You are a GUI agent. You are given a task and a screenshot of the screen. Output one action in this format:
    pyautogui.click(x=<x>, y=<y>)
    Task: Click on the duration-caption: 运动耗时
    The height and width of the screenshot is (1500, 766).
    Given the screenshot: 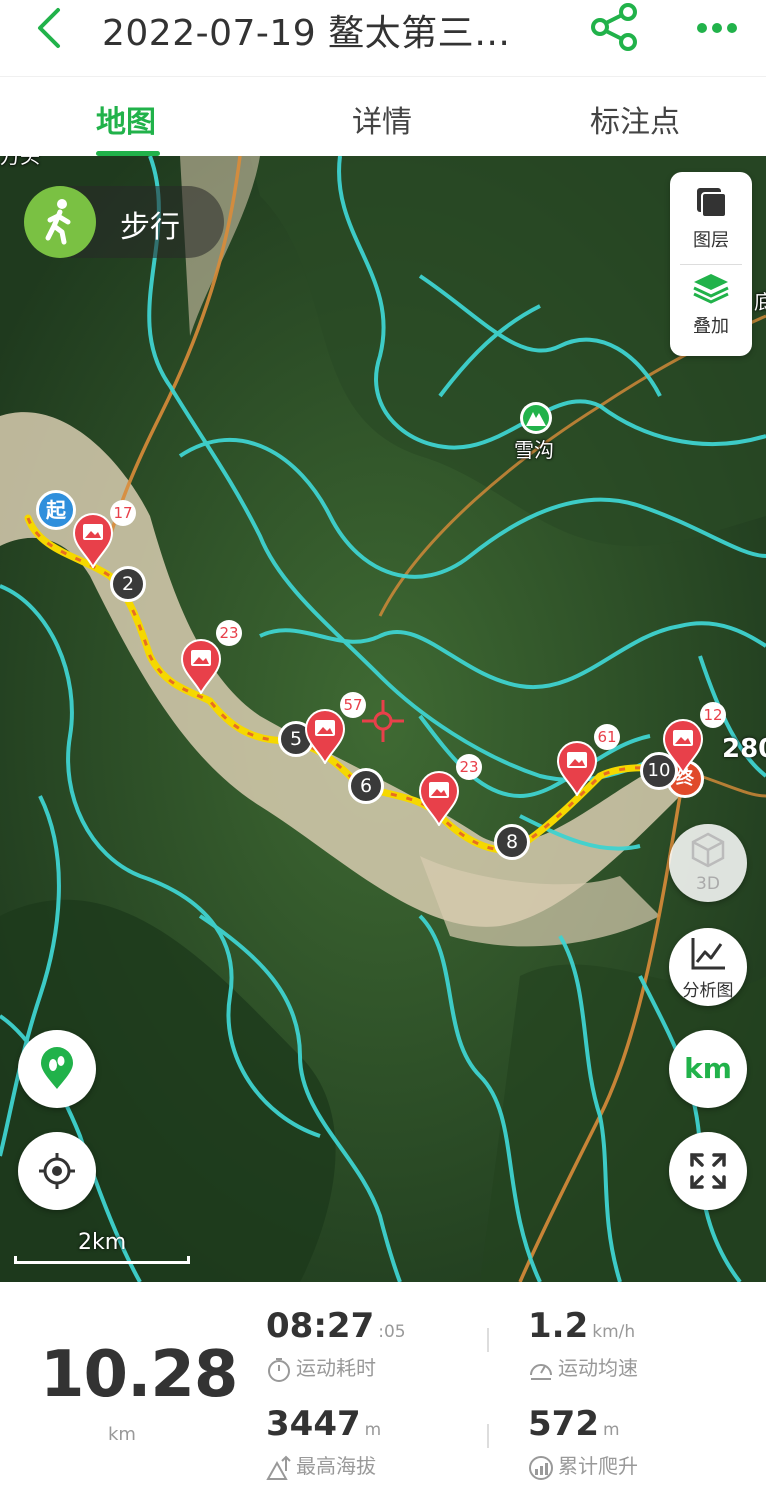 What is the action you would take?
    pyautogui.click(x=336, y=1368)
    